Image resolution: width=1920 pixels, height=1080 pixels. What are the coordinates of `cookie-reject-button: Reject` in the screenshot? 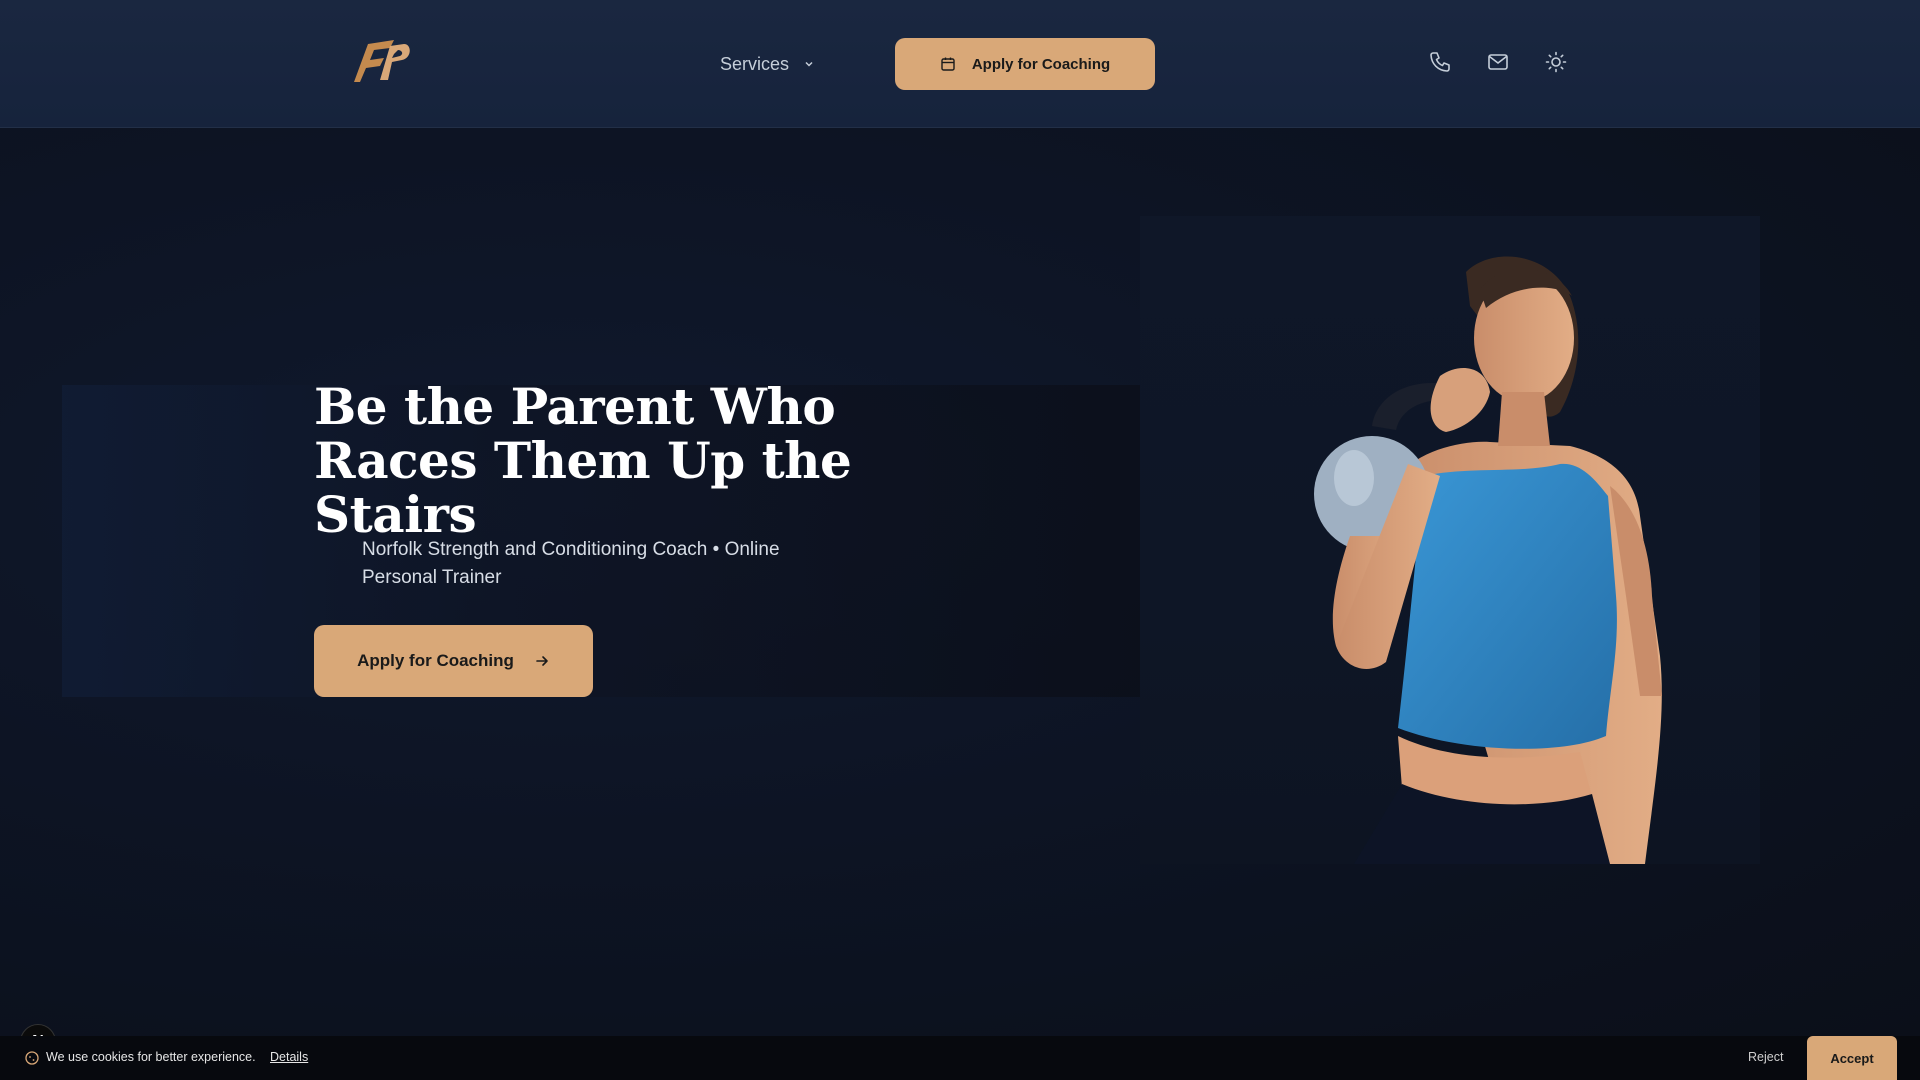 It's located at (1765, 1057).